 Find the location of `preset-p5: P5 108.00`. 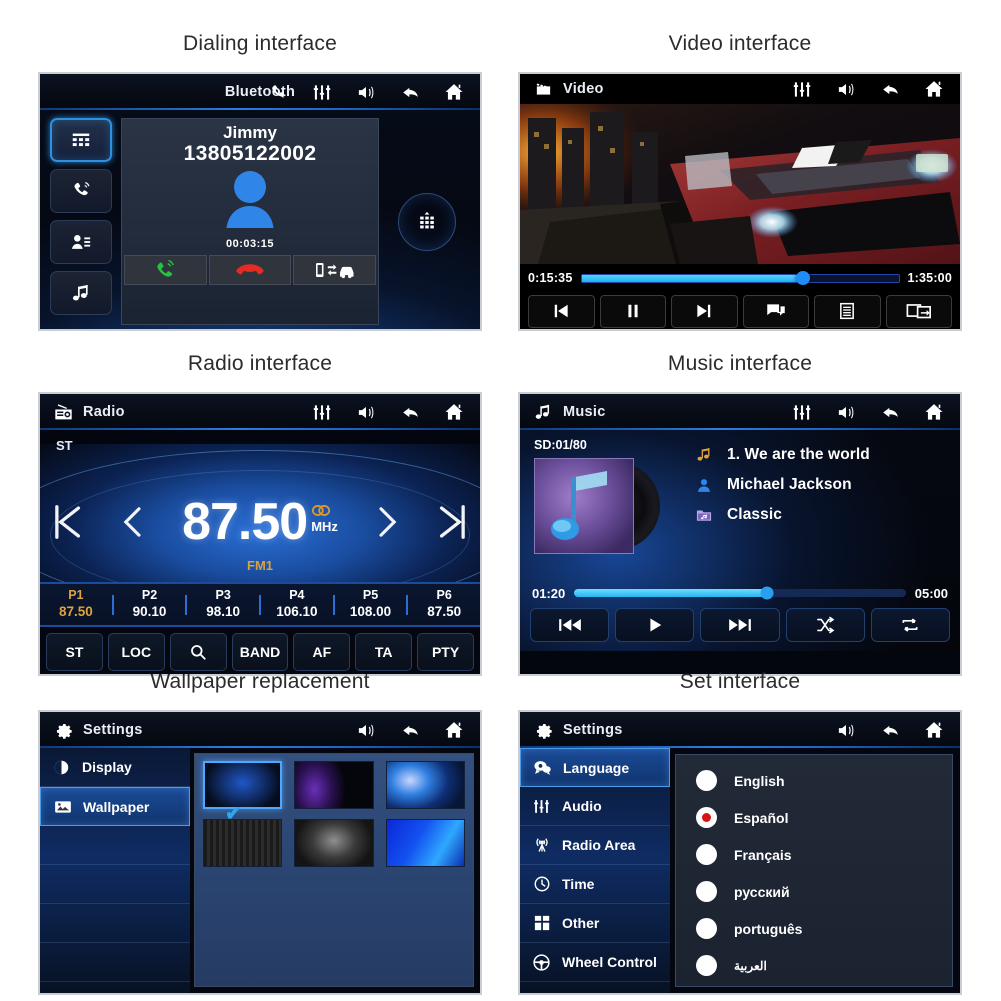

preset-p5: P5 108.00 is located at coordinates (371, 604).